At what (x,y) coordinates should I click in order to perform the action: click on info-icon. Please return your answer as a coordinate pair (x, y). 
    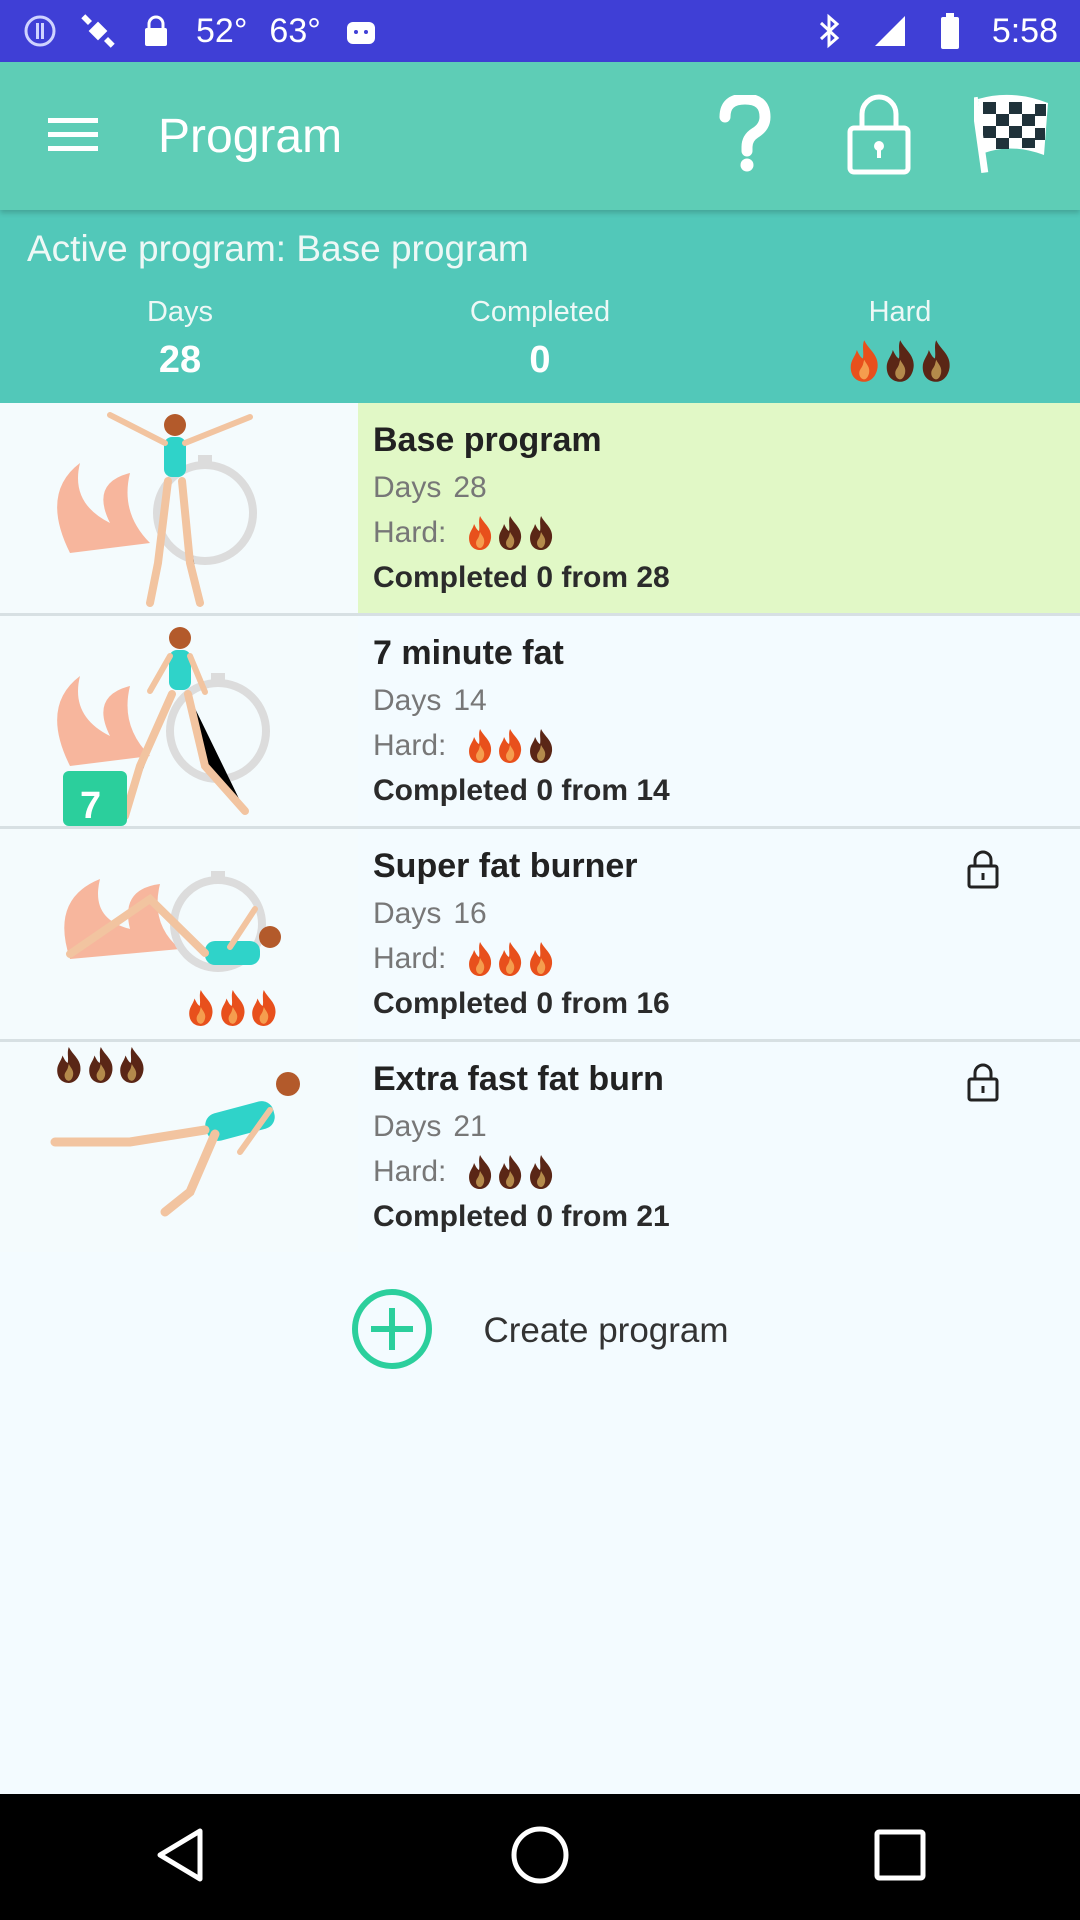
    Looking at the image, I should click on (40, 31).